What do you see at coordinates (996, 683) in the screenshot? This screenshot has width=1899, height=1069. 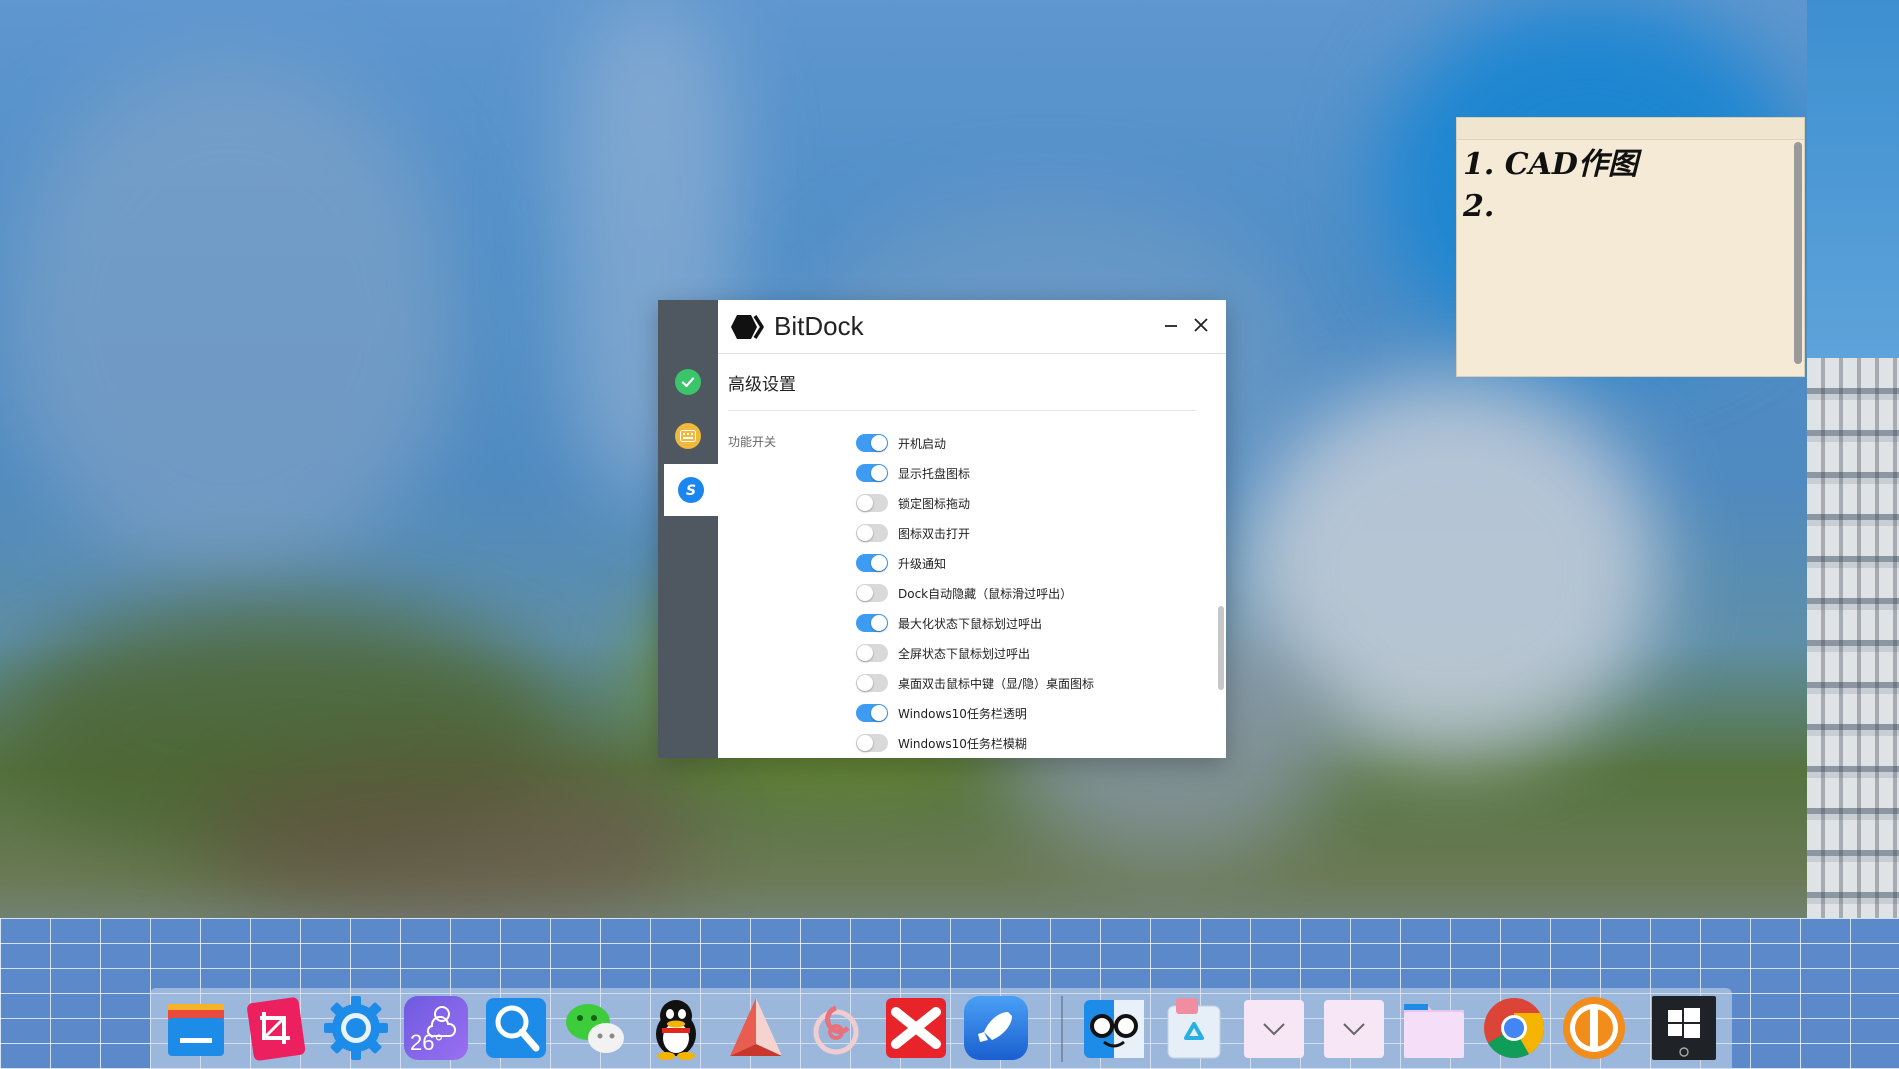 I see `switch-label: 桌面双击鼠标中键（显/隐）桌面图标` at bounding box center [996, 683].